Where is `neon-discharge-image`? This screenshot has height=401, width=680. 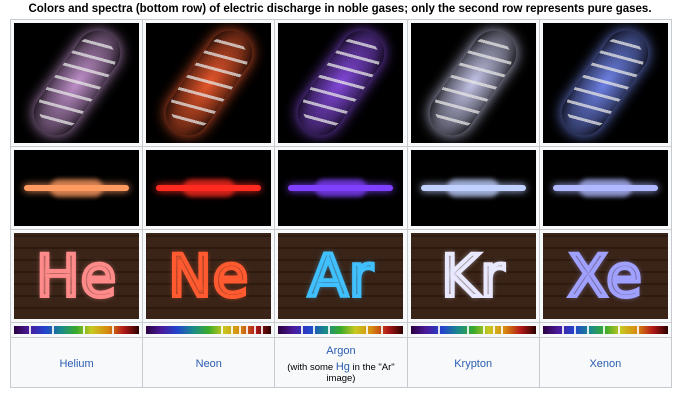
neon-discharge-image is located at coordinates (209, 188).